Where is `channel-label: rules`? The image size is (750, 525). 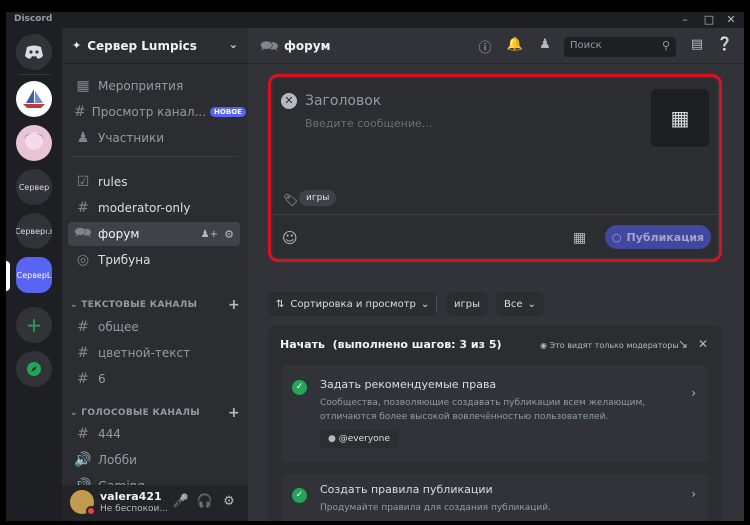
channel-label: rules is located at coordinates (113, 182).